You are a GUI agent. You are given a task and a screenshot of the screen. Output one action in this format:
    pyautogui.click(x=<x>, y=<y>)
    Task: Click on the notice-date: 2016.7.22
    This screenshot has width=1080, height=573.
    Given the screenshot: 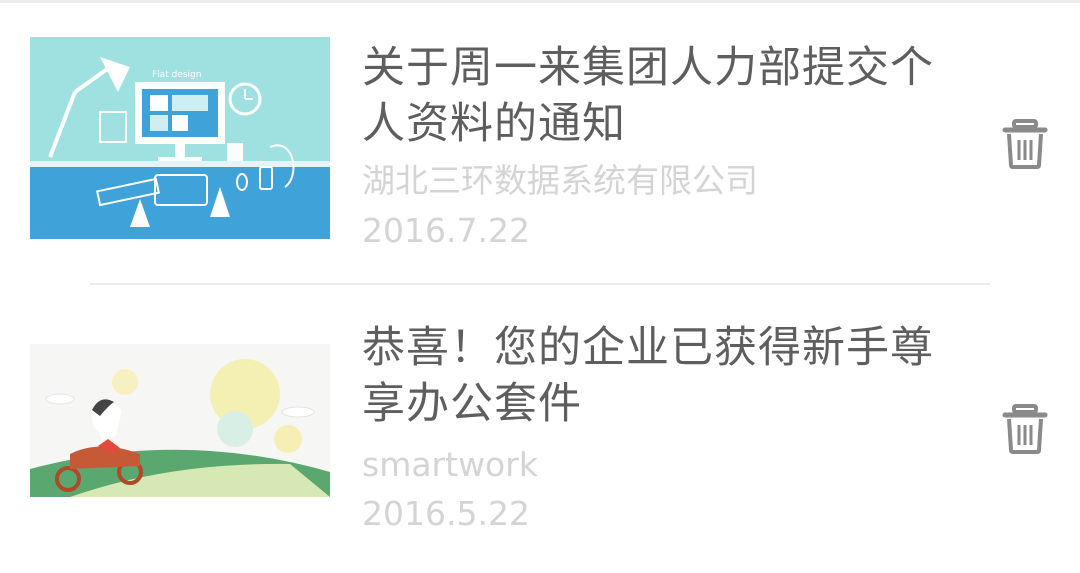 What is the action you would take?
    pyautogui.click(x=446, y=230)
    